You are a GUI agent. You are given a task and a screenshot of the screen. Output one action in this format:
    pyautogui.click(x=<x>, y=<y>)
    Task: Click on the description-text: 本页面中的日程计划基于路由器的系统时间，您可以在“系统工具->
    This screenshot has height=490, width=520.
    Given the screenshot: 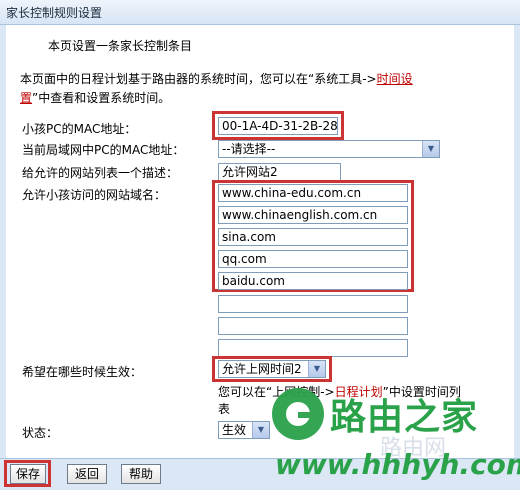 What is the action you would take?
    pyautogui.click(x=198, y=79)
    